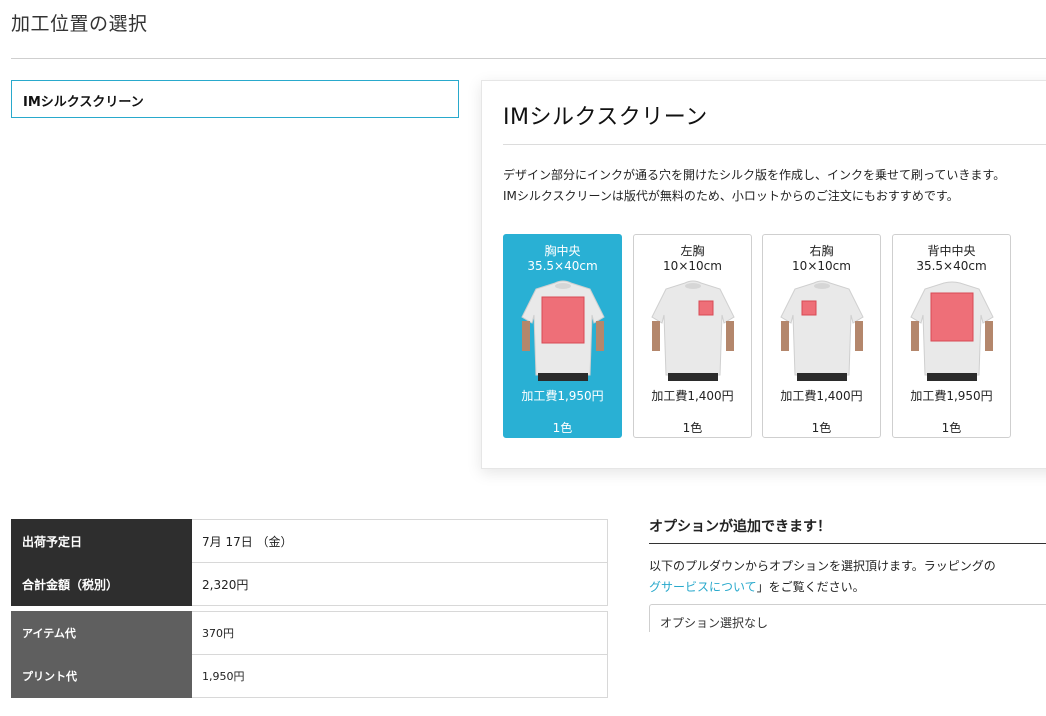 Image resolution: width=1046 pixels, height=716 pixels. I want to click on position-name: 右胸, so click(821, 251).